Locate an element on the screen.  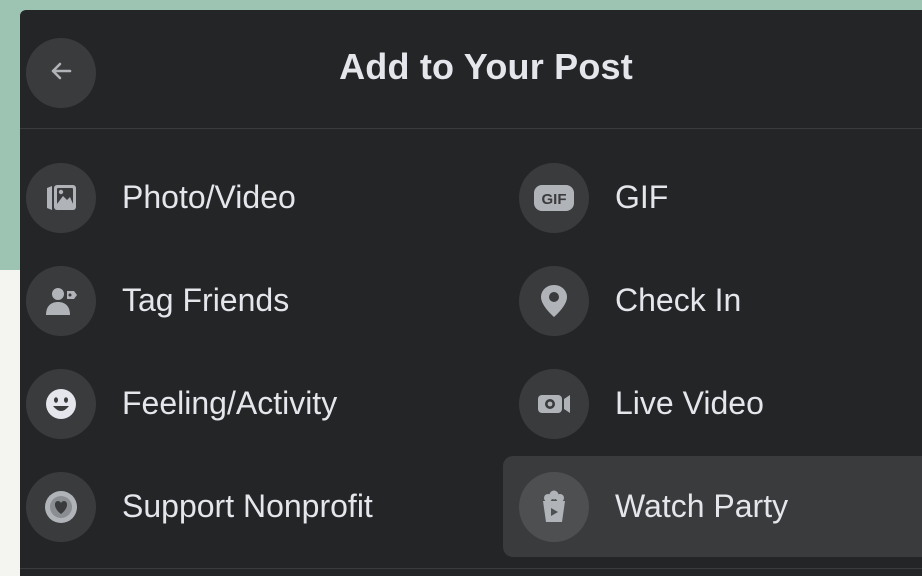
option-live-video: Live Video is located at coordinates (641, 403).